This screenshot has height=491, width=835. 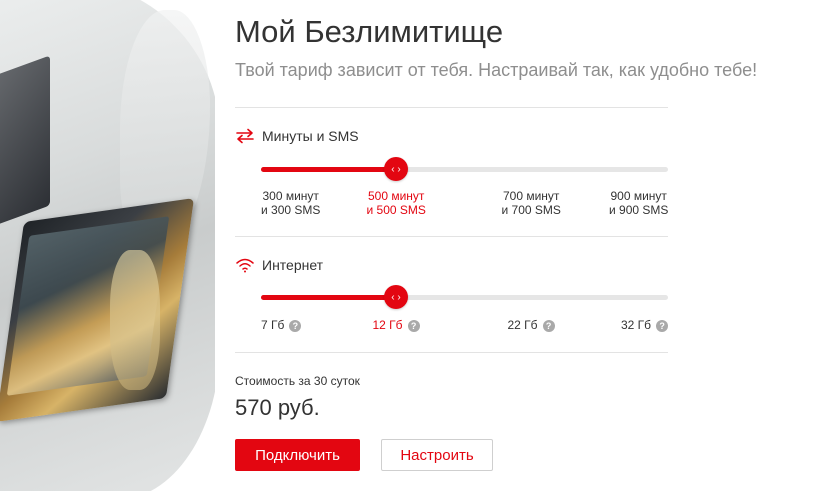 I want to click on hero-laptop, so click(x=25, y=145).